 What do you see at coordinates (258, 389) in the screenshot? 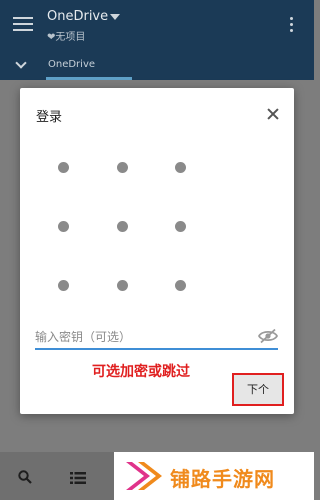
I see `next-button: 下个` at bounding box center [258, 389].